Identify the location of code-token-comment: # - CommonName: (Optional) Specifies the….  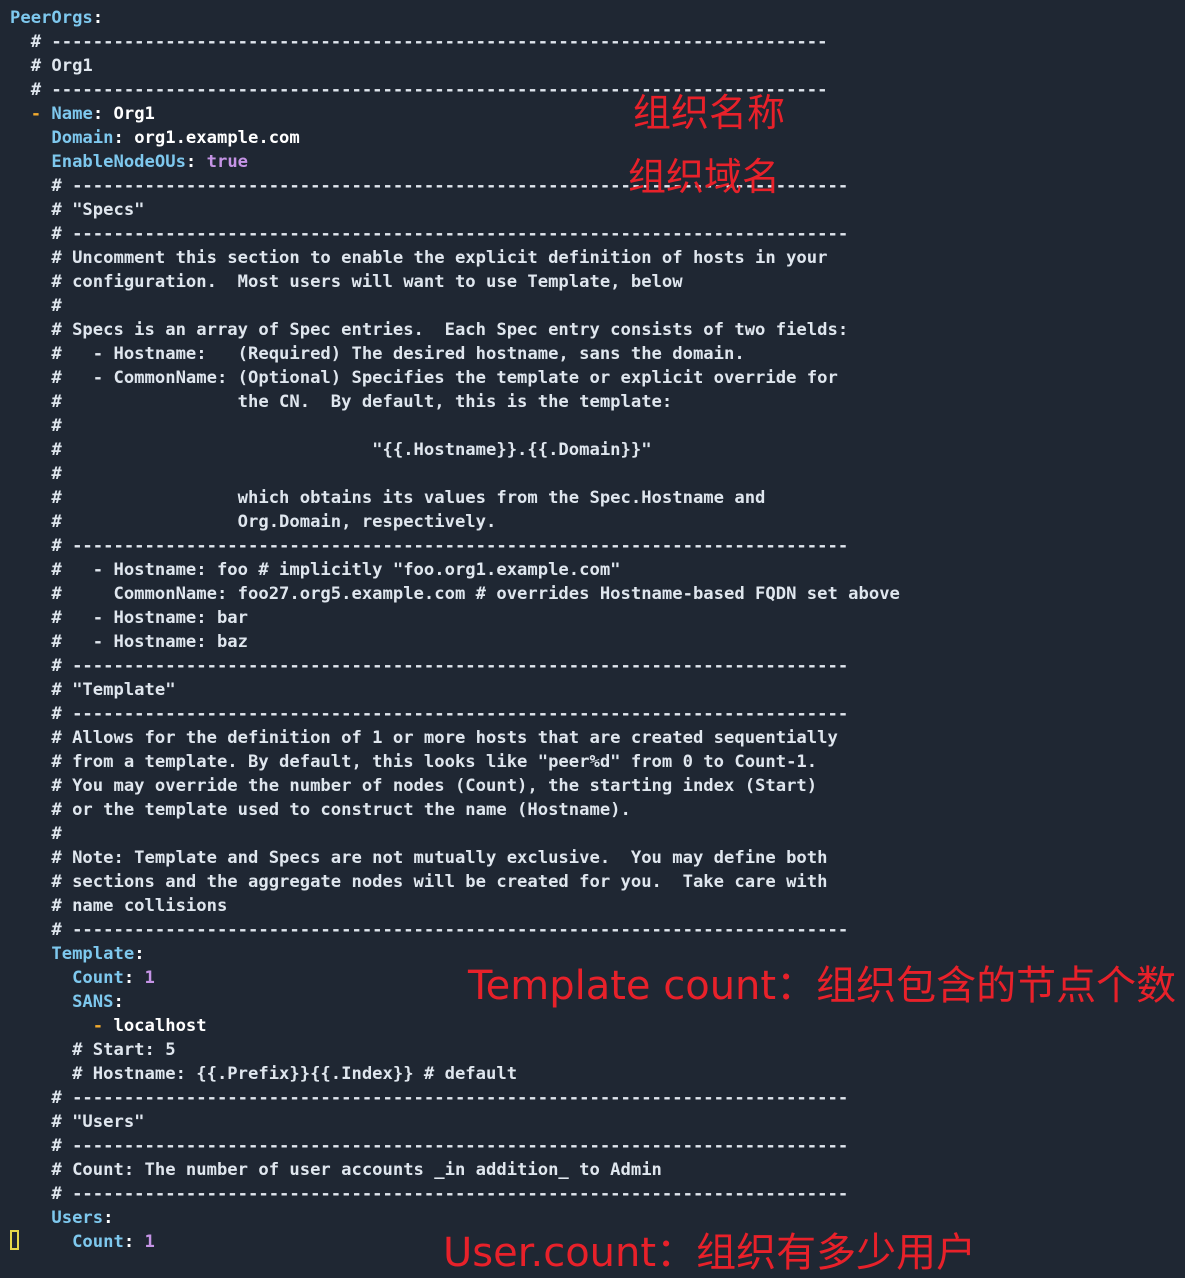
(424, 378).